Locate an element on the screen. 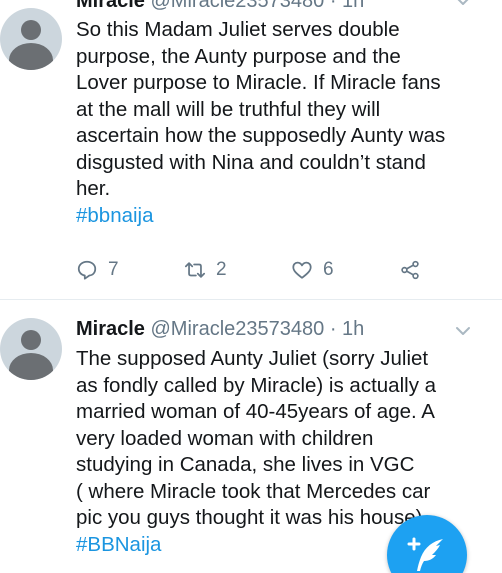  tweet-divider is located at coordinates (251, 299).